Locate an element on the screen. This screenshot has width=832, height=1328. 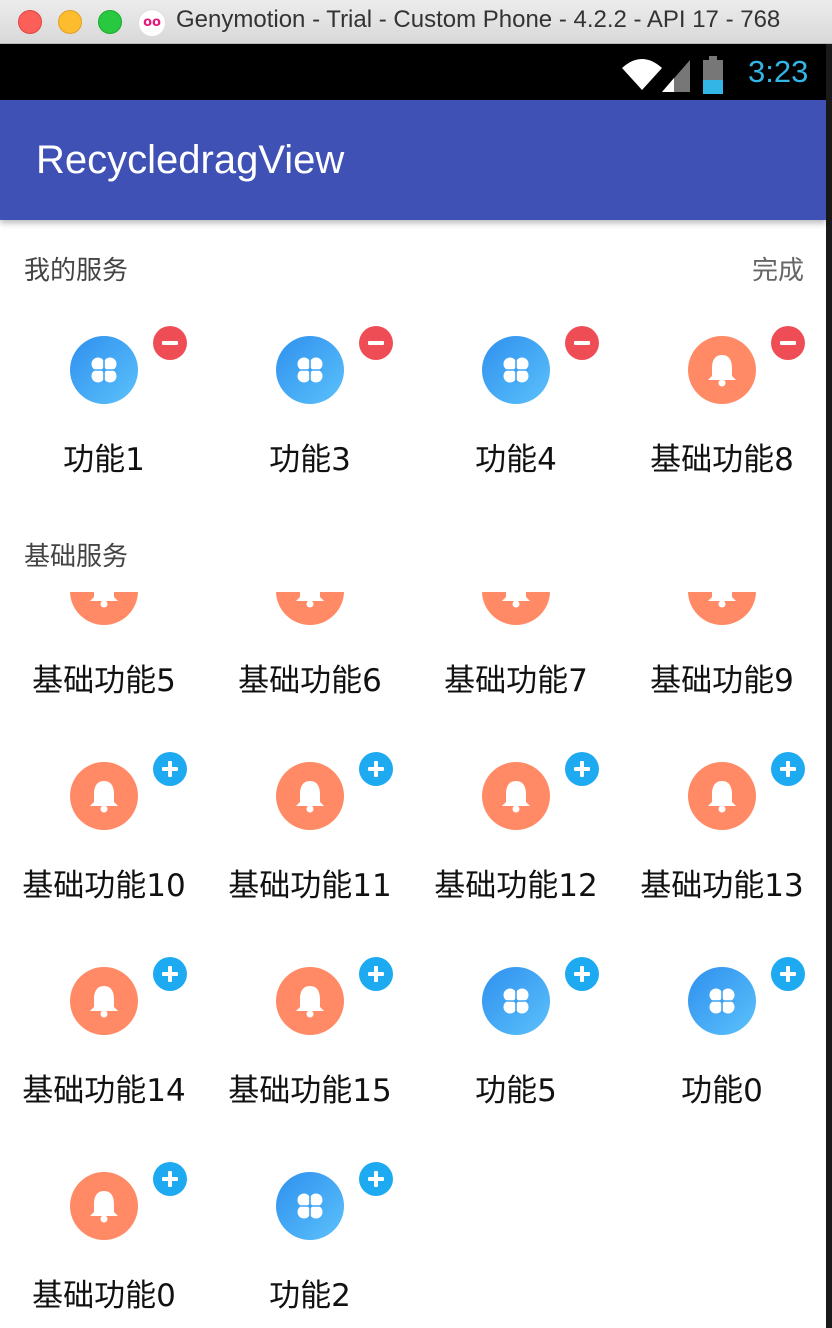
done-button: 完成 is located at coordinates (778, 268).